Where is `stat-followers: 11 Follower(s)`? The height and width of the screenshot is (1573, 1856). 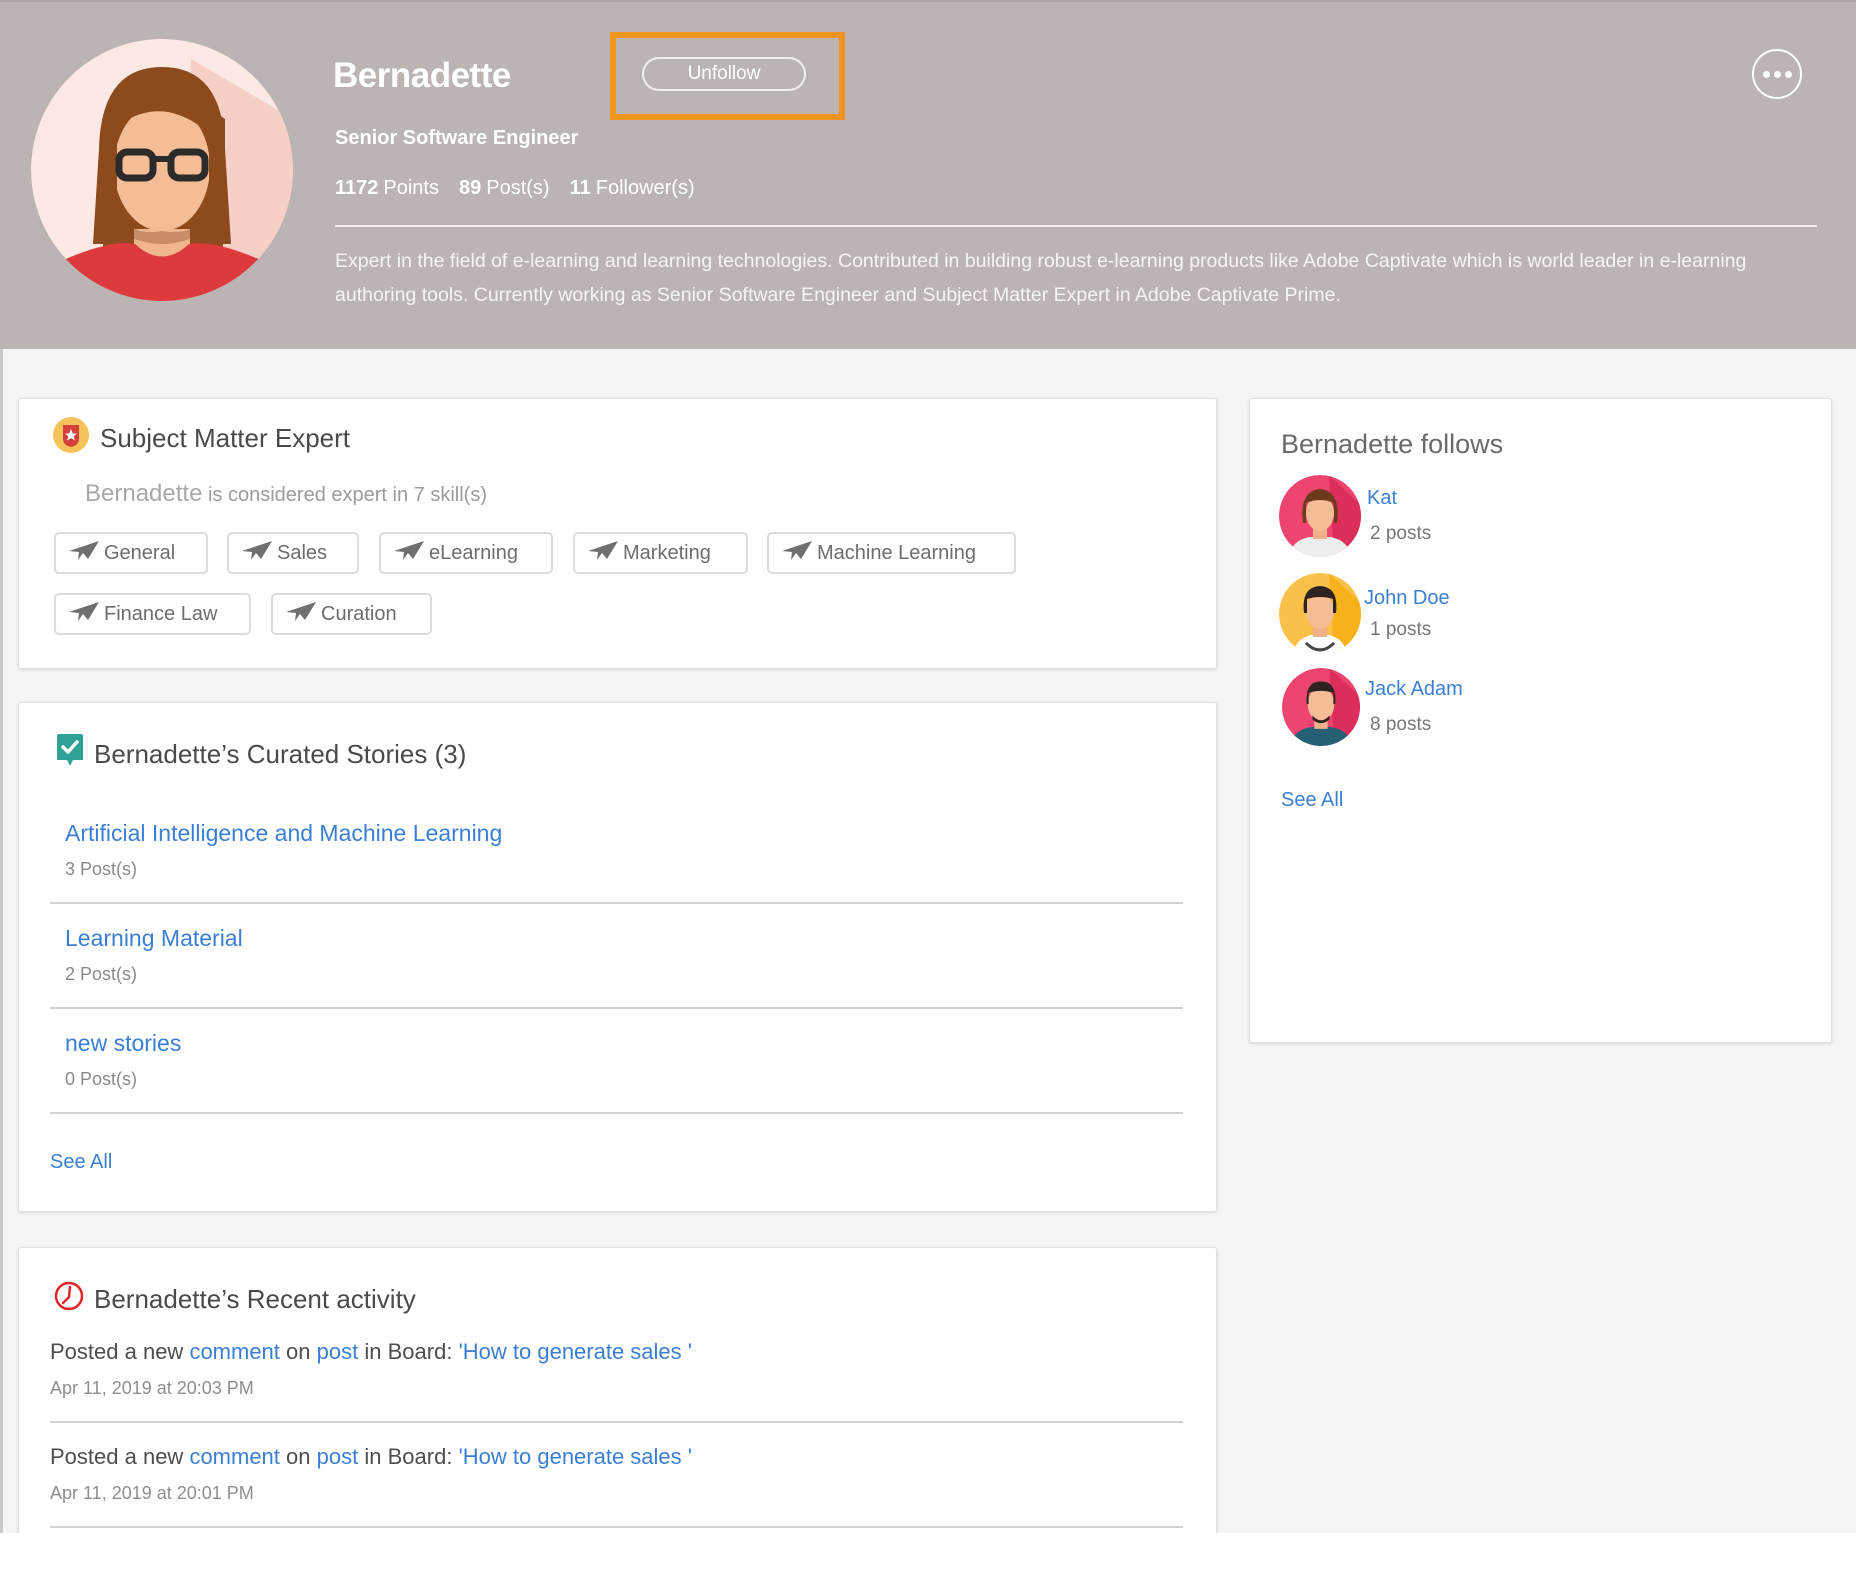 stat-followers: 11 Follower(s) is located at coordinates (632, 188).